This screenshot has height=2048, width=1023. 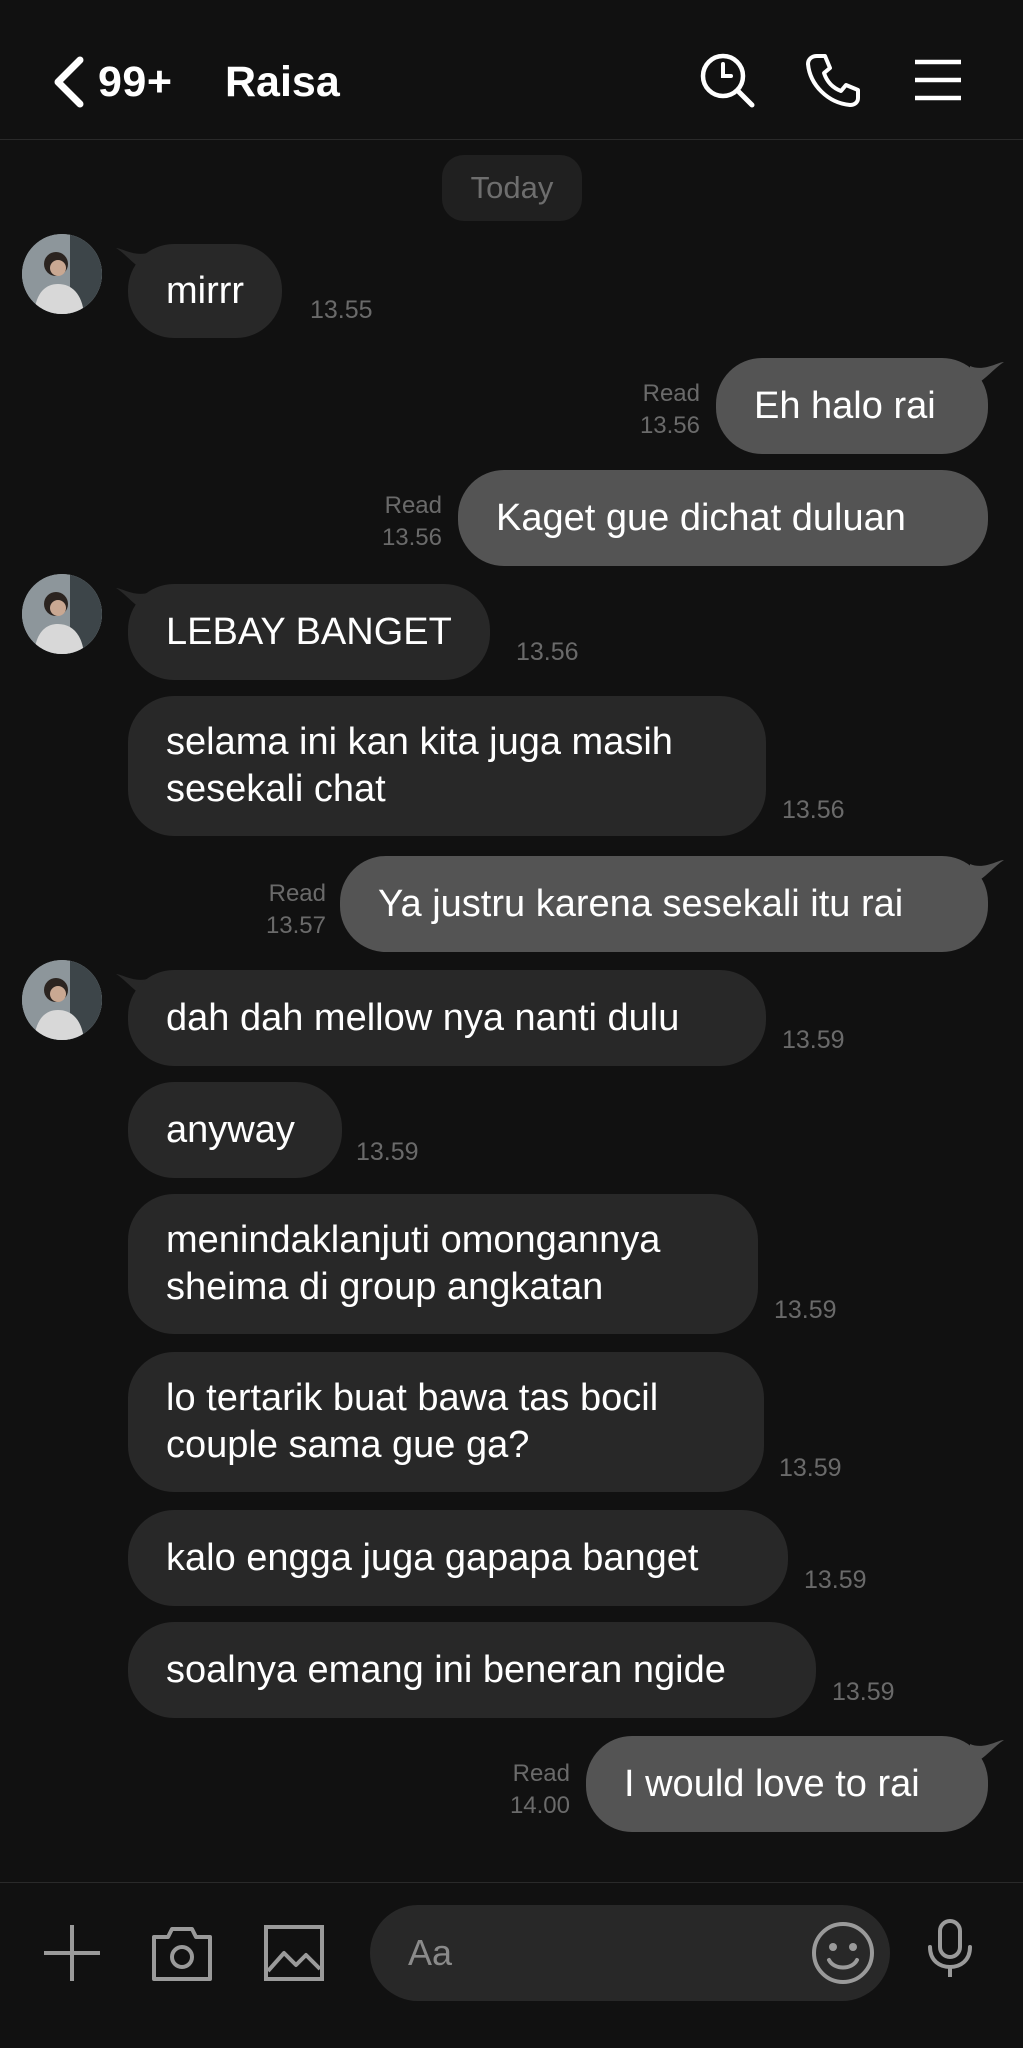 I want to click on message-text: dah dah mellow nya nanti dulu, so click(x=423, y=1017).